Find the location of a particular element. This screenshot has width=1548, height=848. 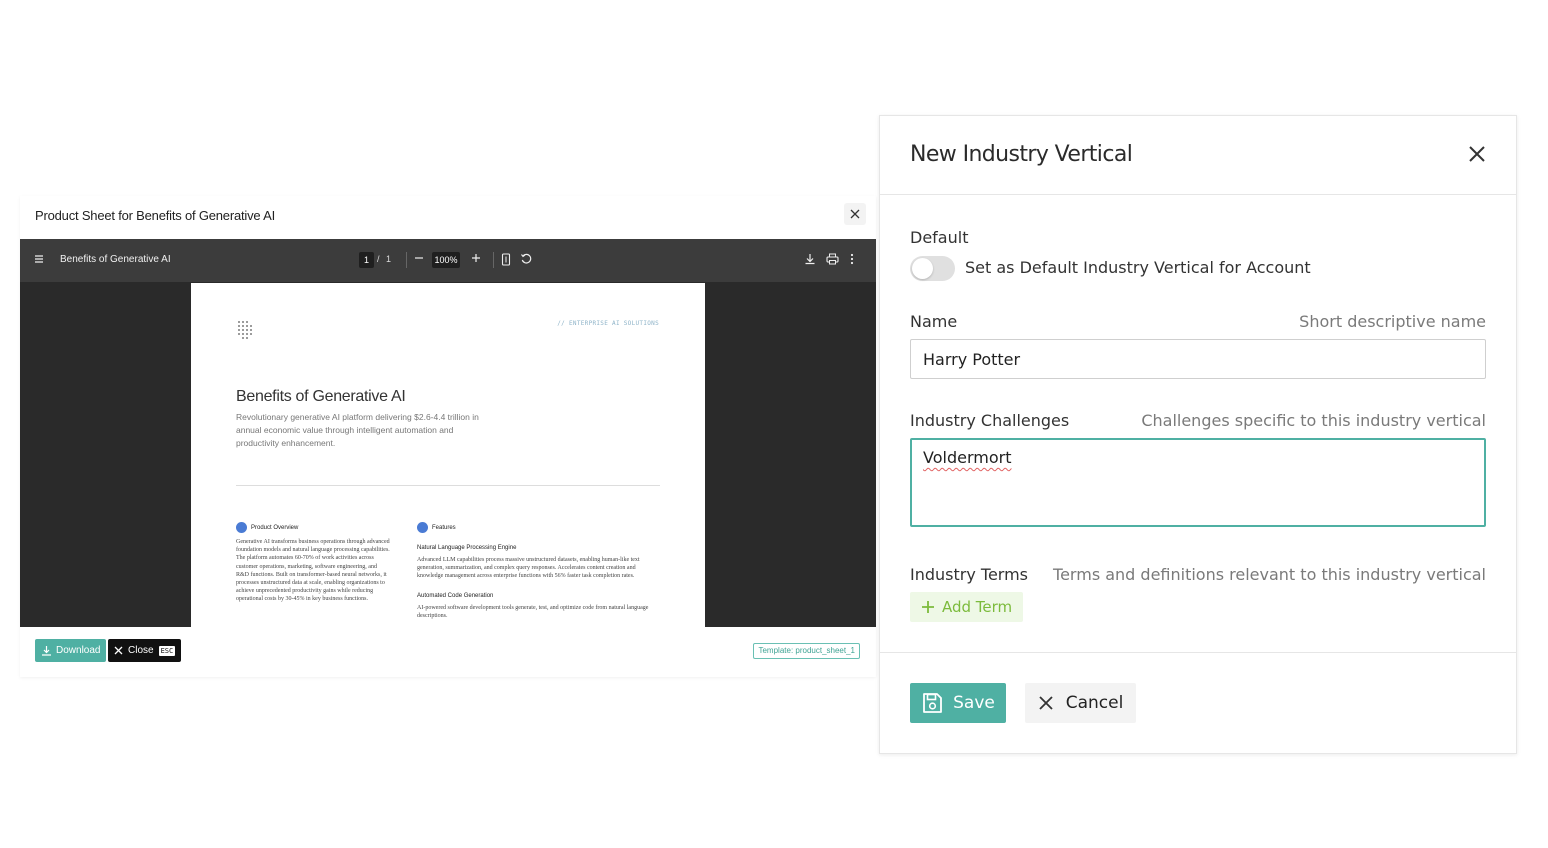

hamburger-menu-icon is located at coordinates (39, 260).